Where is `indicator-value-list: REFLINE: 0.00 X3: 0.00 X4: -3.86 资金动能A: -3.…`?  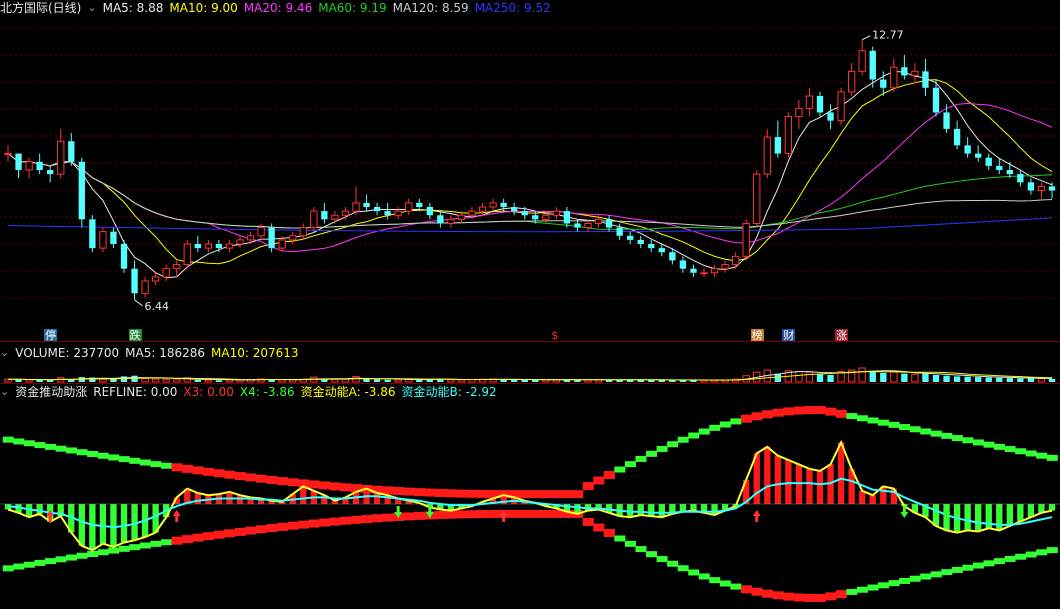 indicator-value-list: REFLINE: 0.00 X3: 0.00 X4: -3.86 资金动能A: -3.… is located at coordinates (294, 392).